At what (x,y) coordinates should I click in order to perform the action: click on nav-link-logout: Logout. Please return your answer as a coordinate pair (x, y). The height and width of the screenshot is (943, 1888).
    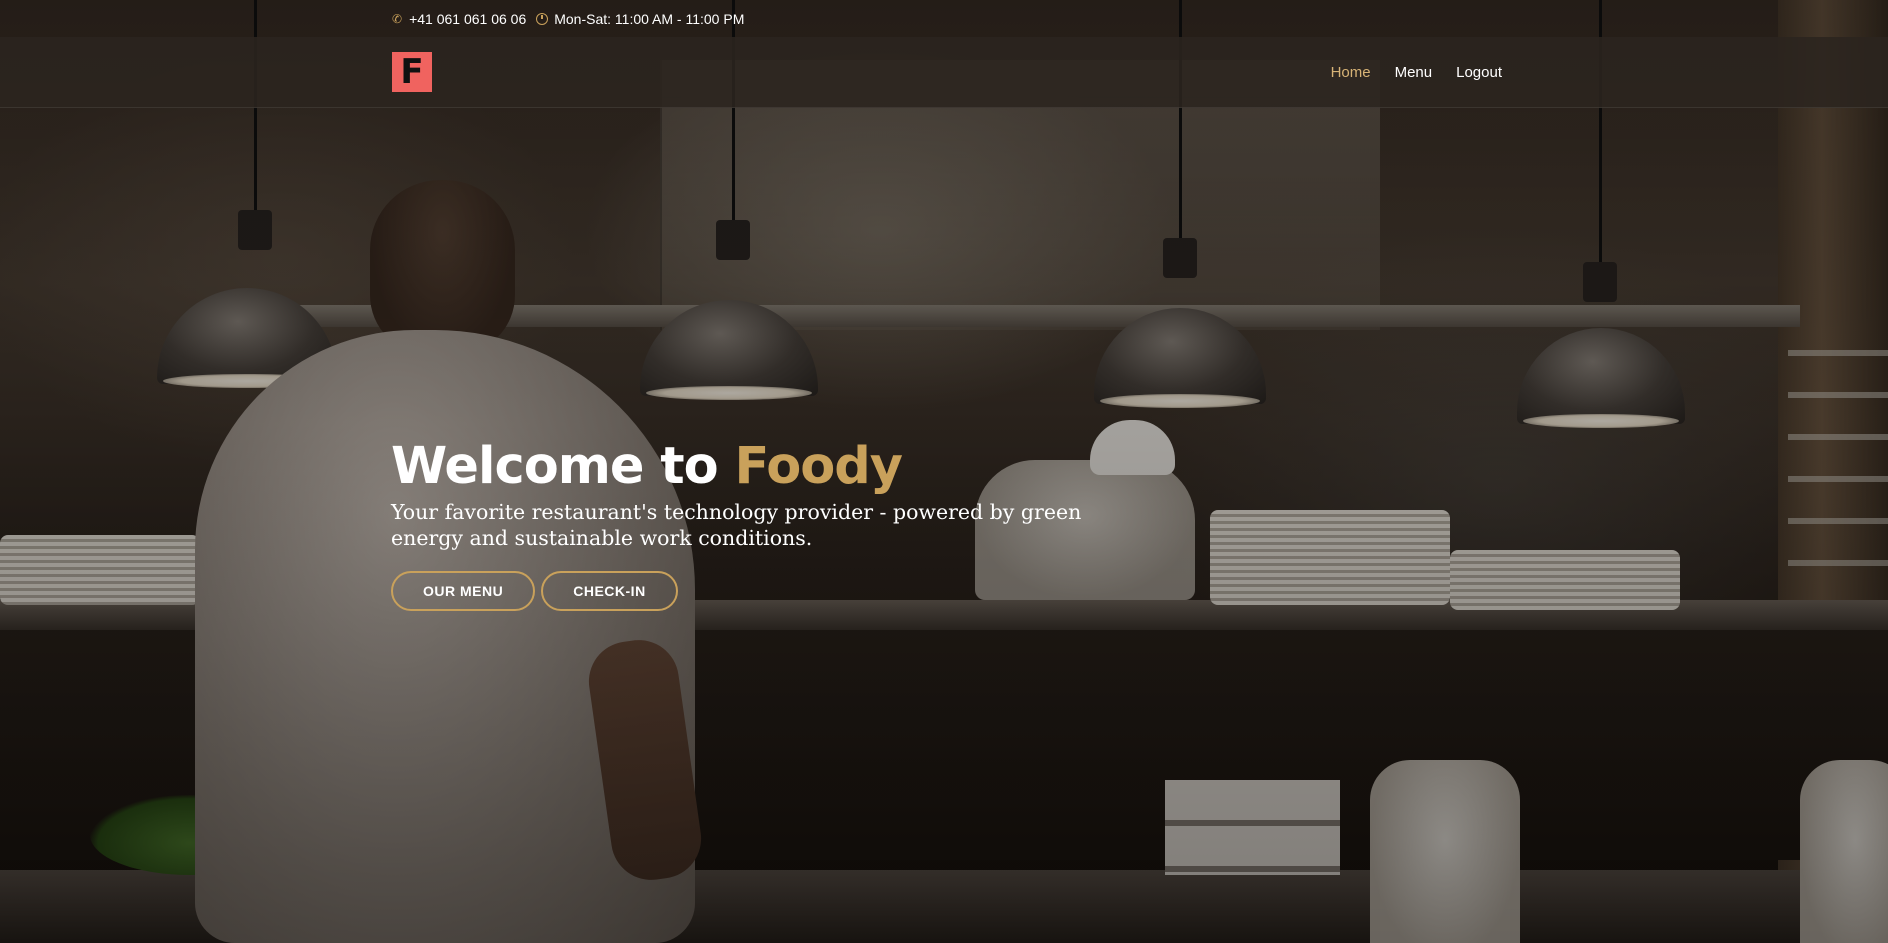
    Looking at the image, I should click on (1479, 72).